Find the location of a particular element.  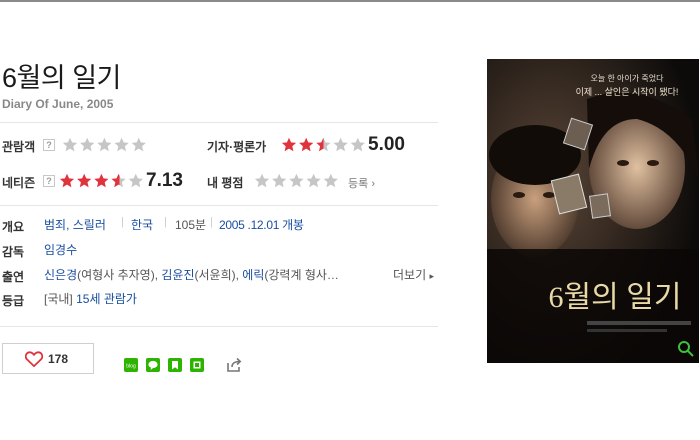

critic-rating-label: 기자·평론가 is located at coordinates (237, 147).